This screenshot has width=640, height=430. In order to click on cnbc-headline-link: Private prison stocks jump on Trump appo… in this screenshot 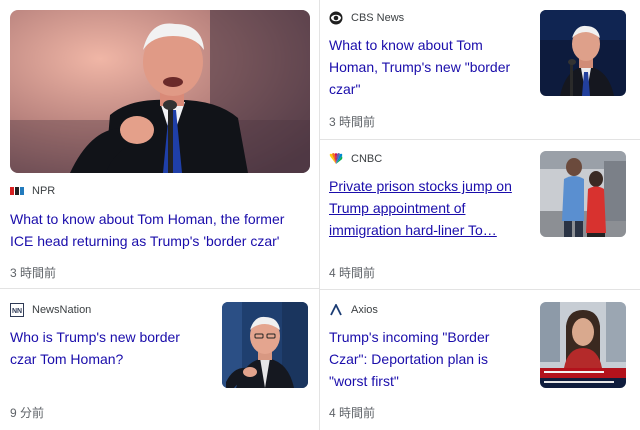, I will do `click(427, 208)`.